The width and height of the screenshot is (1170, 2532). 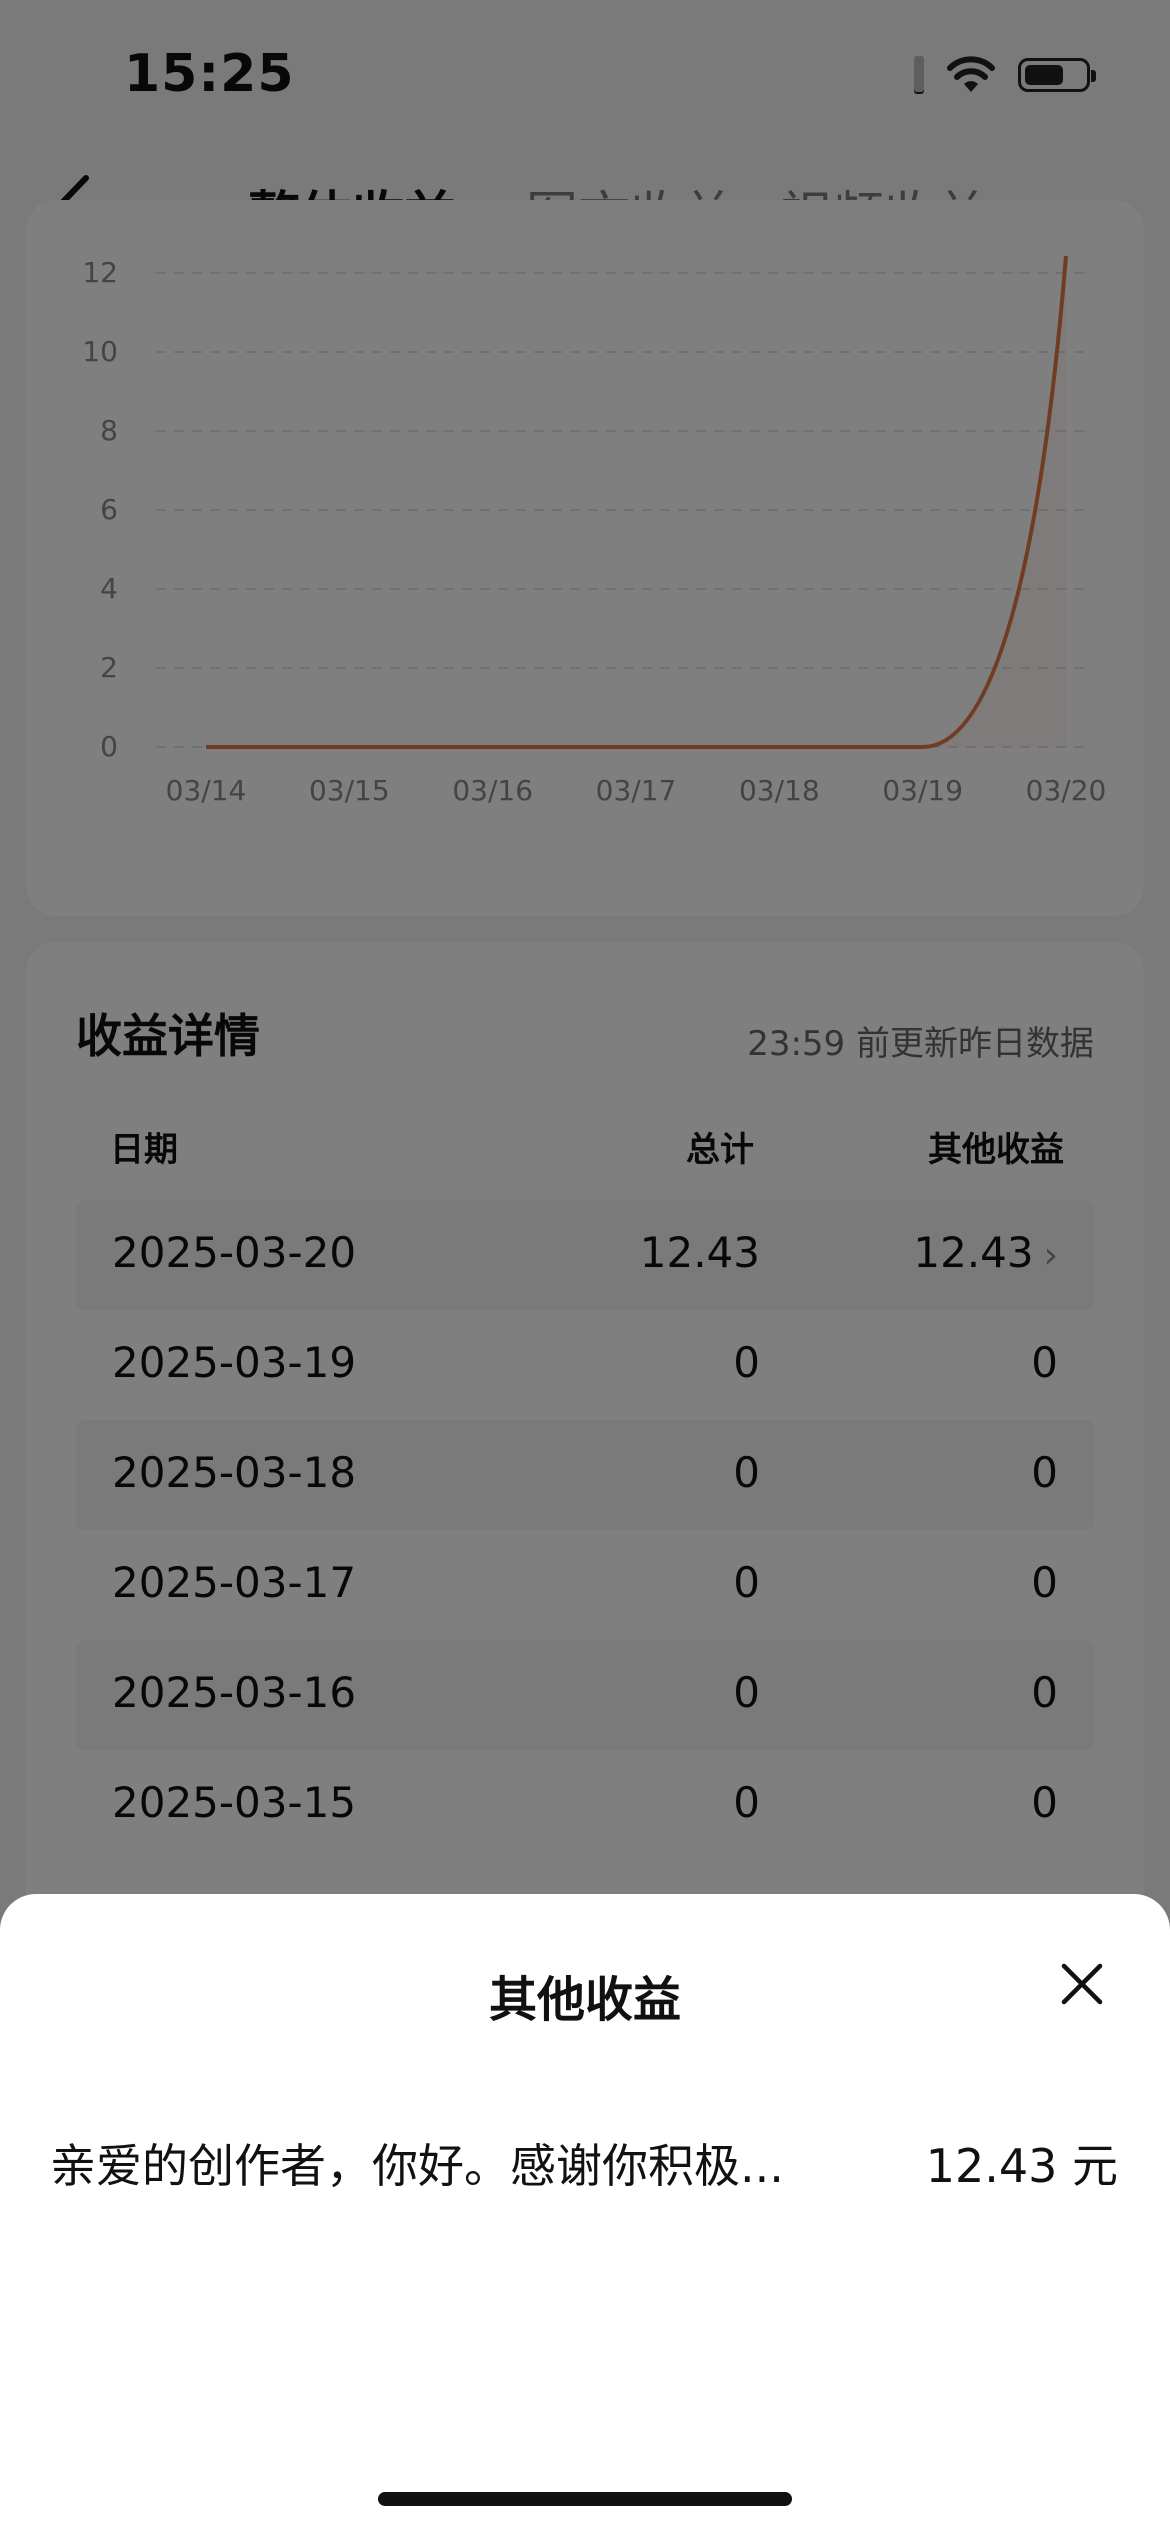 I want to click on sheet-title: 其他收益, so click(x=584, y=2000).